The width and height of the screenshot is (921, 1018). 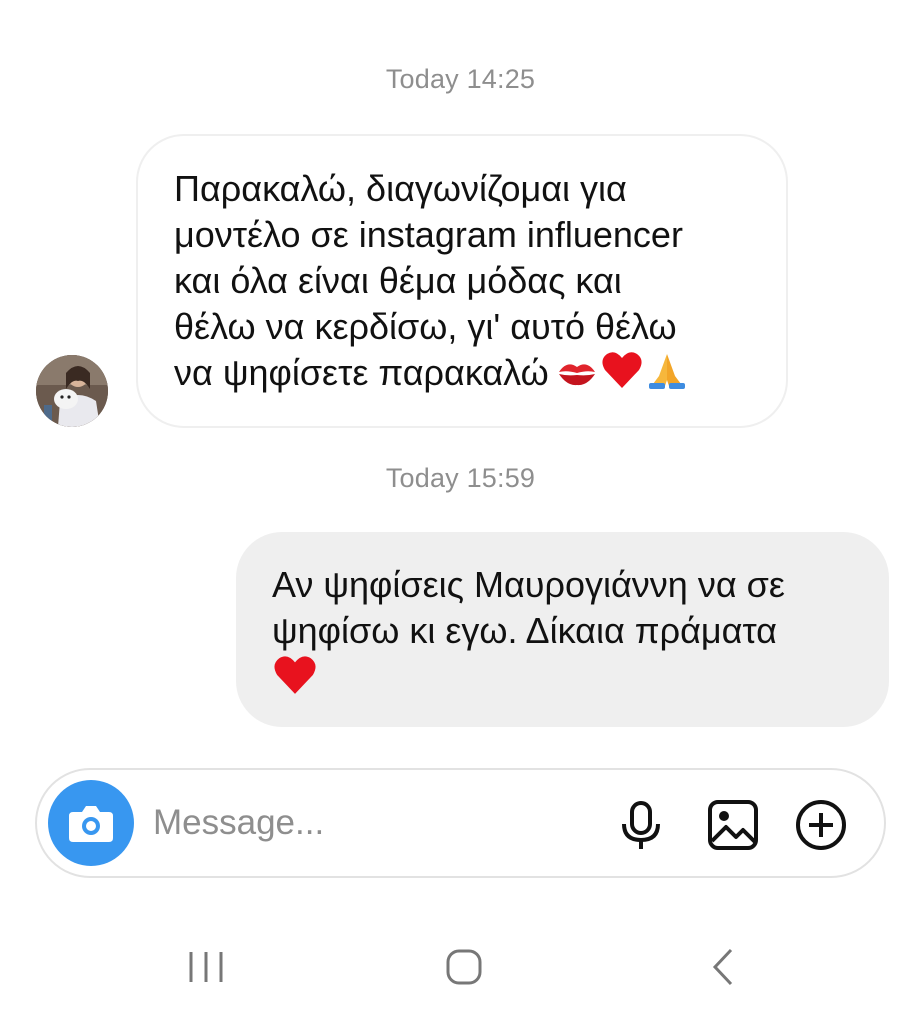 What do you see at coordinates (641, 825) in the screenshot?
I see `microphone-icon` at bounding box center [641, 825].